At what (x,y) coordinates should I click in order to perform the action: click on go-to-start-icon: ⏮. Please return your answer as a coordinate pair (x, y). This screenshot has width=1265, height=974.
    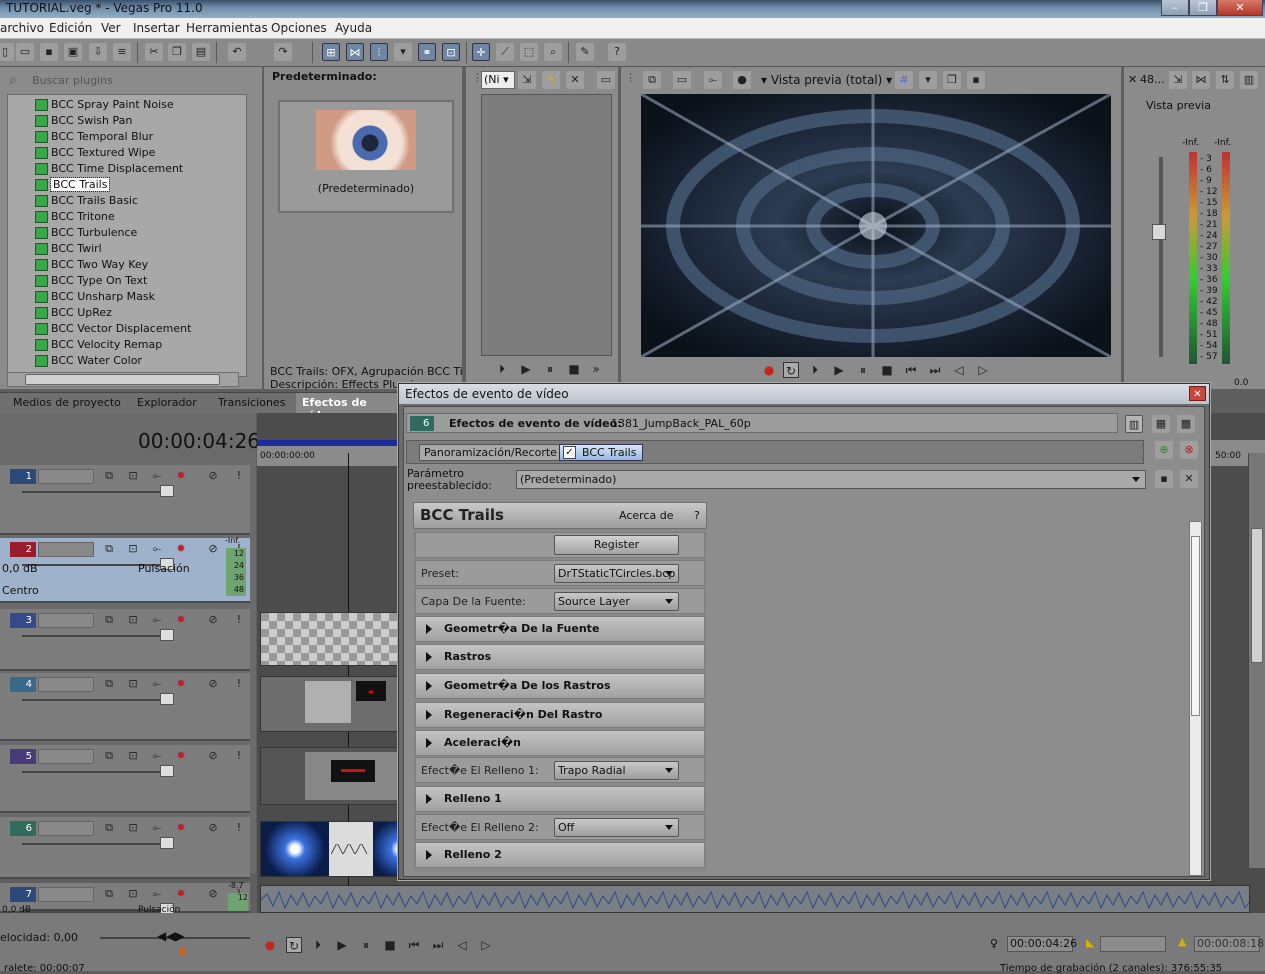
    Looking at the image, I should click on (911, 370).